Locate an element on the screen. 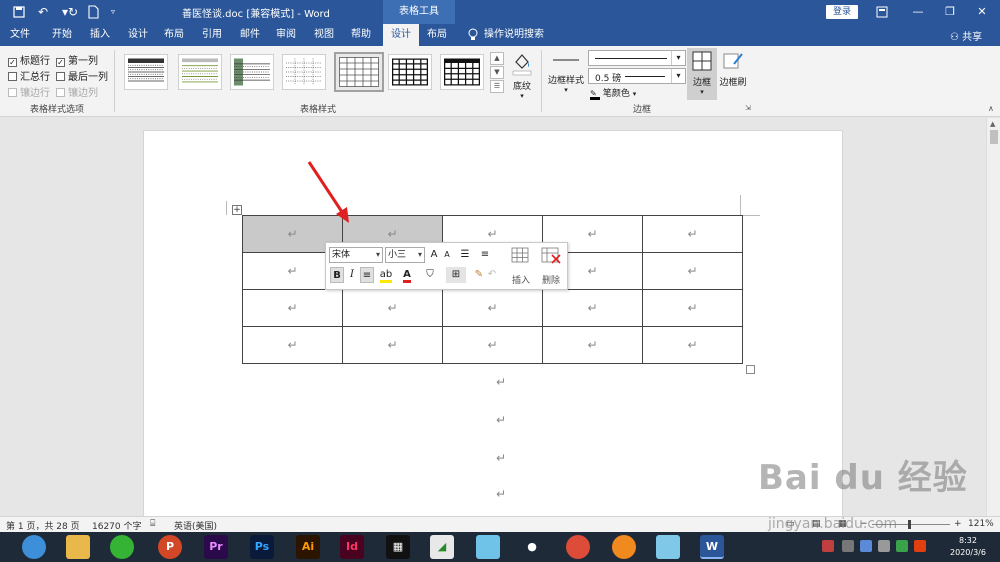 This screenshot has height=562, width=1000. premiere-icon: Pr is located at coordinates (216, 547).